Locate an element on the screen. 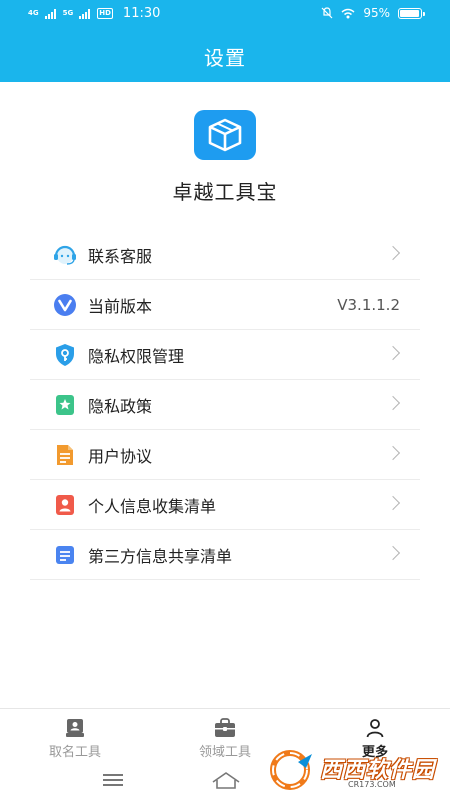 This screenshot has height=800, width=450. naming-tool-icon is located at coordinates (75, 728).